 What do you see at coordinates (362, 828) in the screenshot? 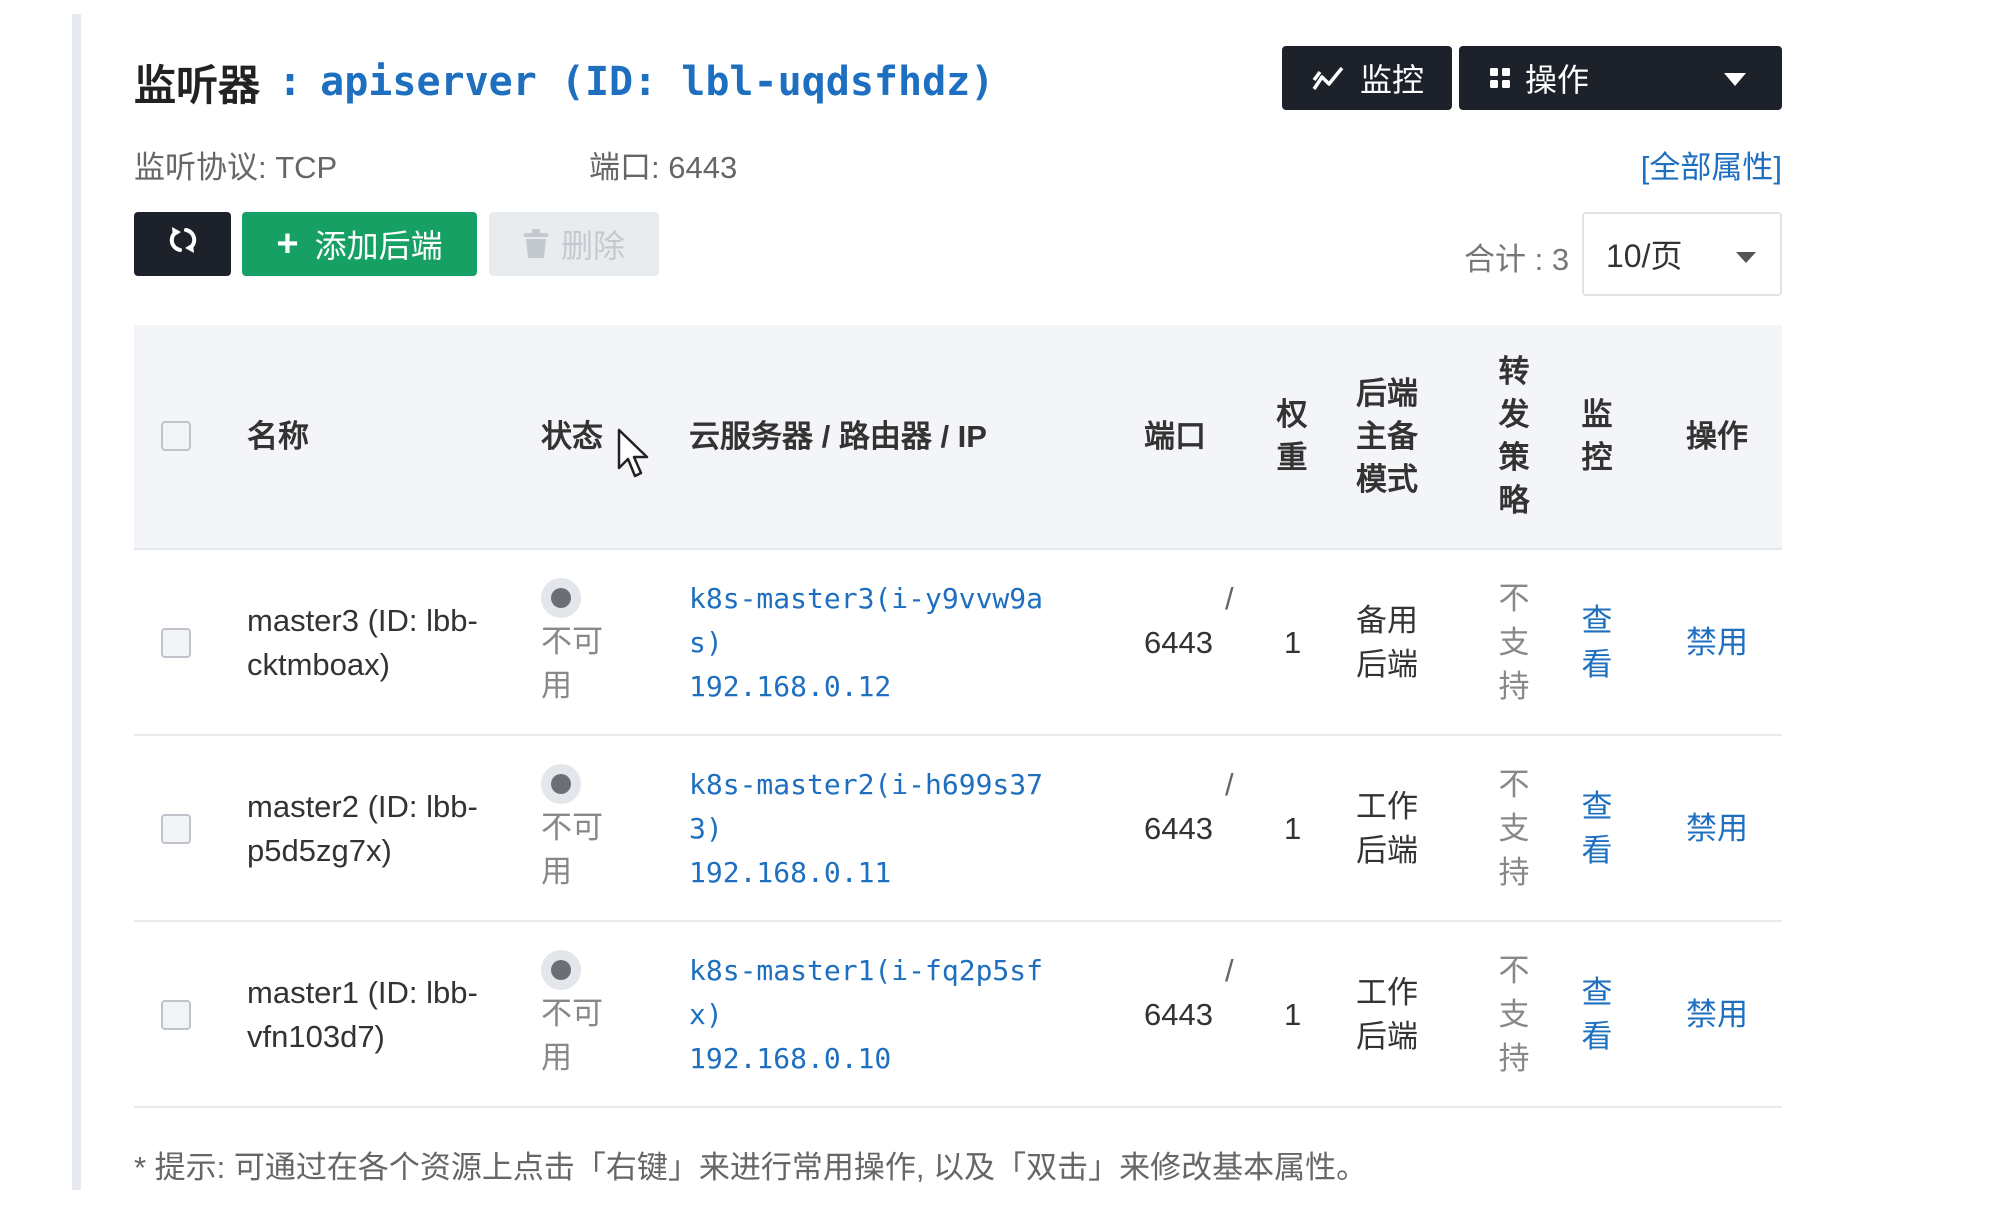
I see `backend-name: master2 (ID: lbb-p5d5zg7x)` at bounding box center [362, 828].